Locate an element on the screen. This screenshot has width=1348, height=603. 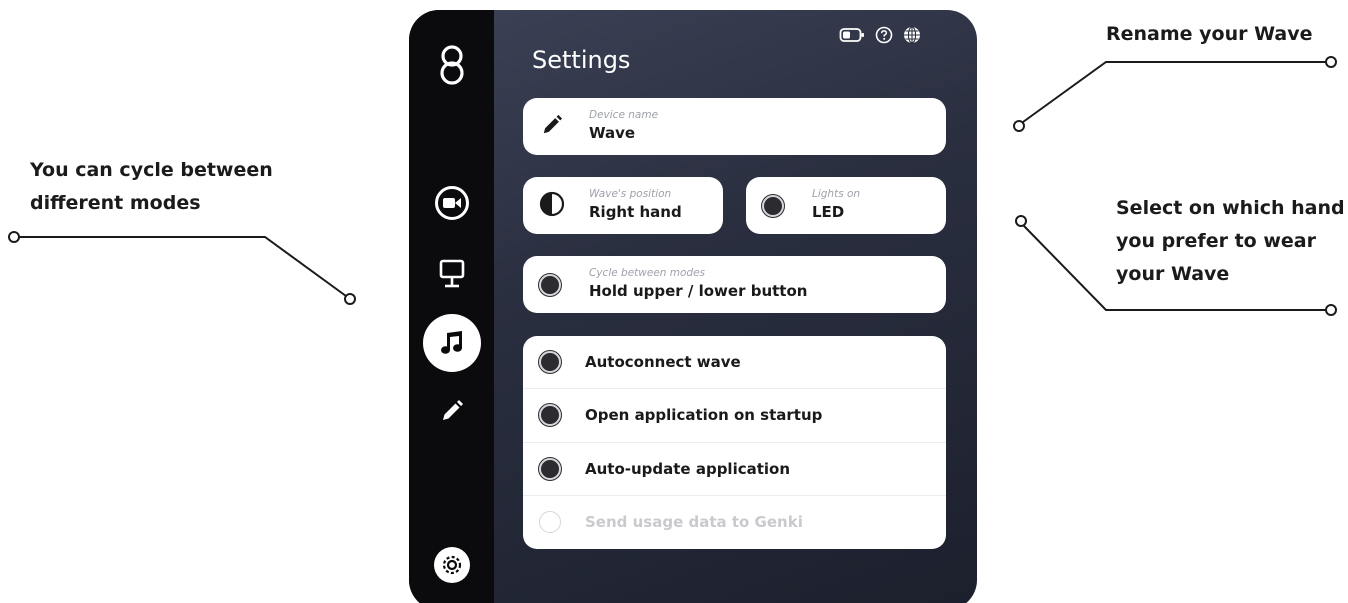
cycle-modes-value: Hold upper / lower button is located at coordinates (698, 291).